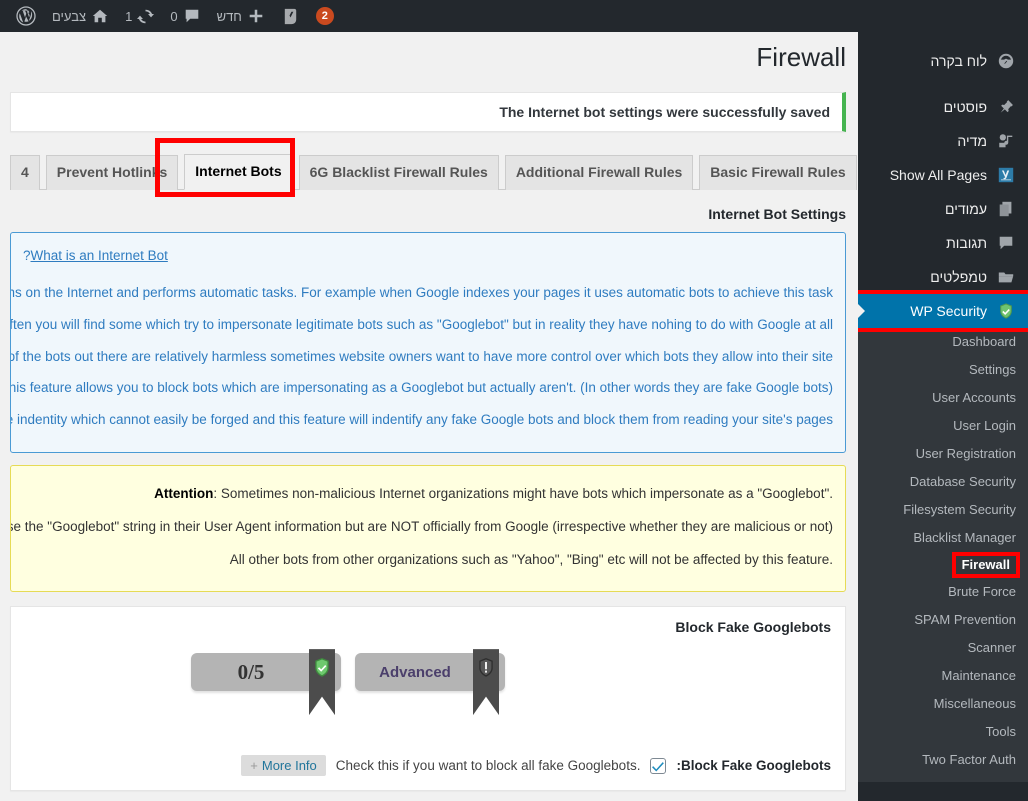  Describe the element at coordinates (1000, 731) in the screenshot. I see `submenu-item-label: Tools` at that location.